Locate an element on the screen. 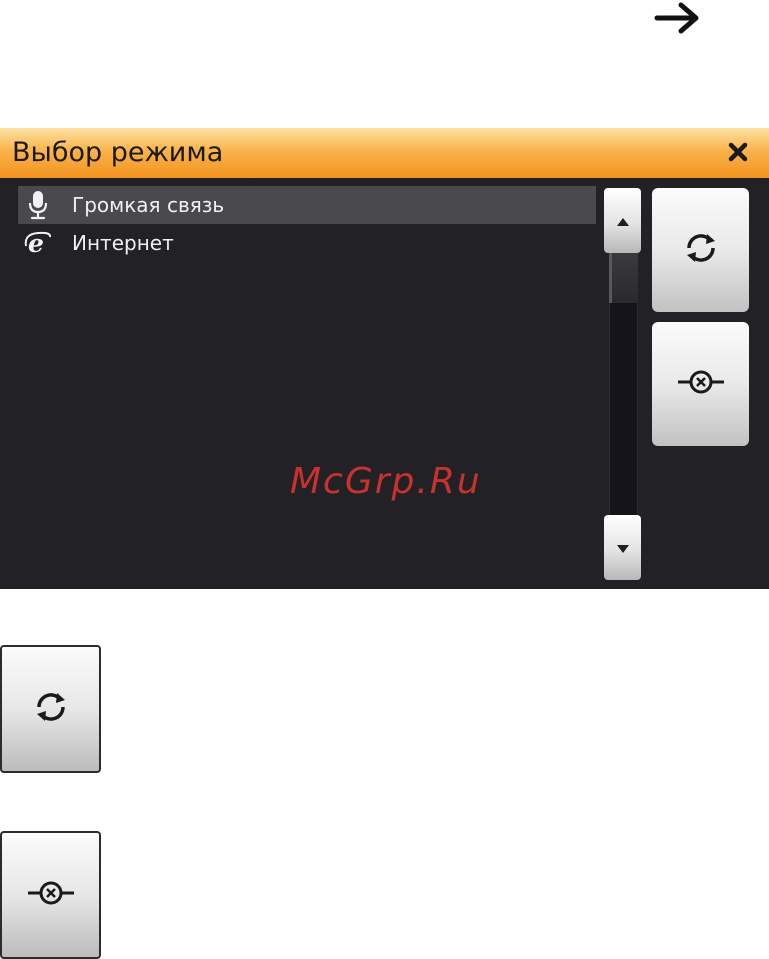 This screenshot has width=769, height=959. refresh-button is located at coordinates (700, 250).